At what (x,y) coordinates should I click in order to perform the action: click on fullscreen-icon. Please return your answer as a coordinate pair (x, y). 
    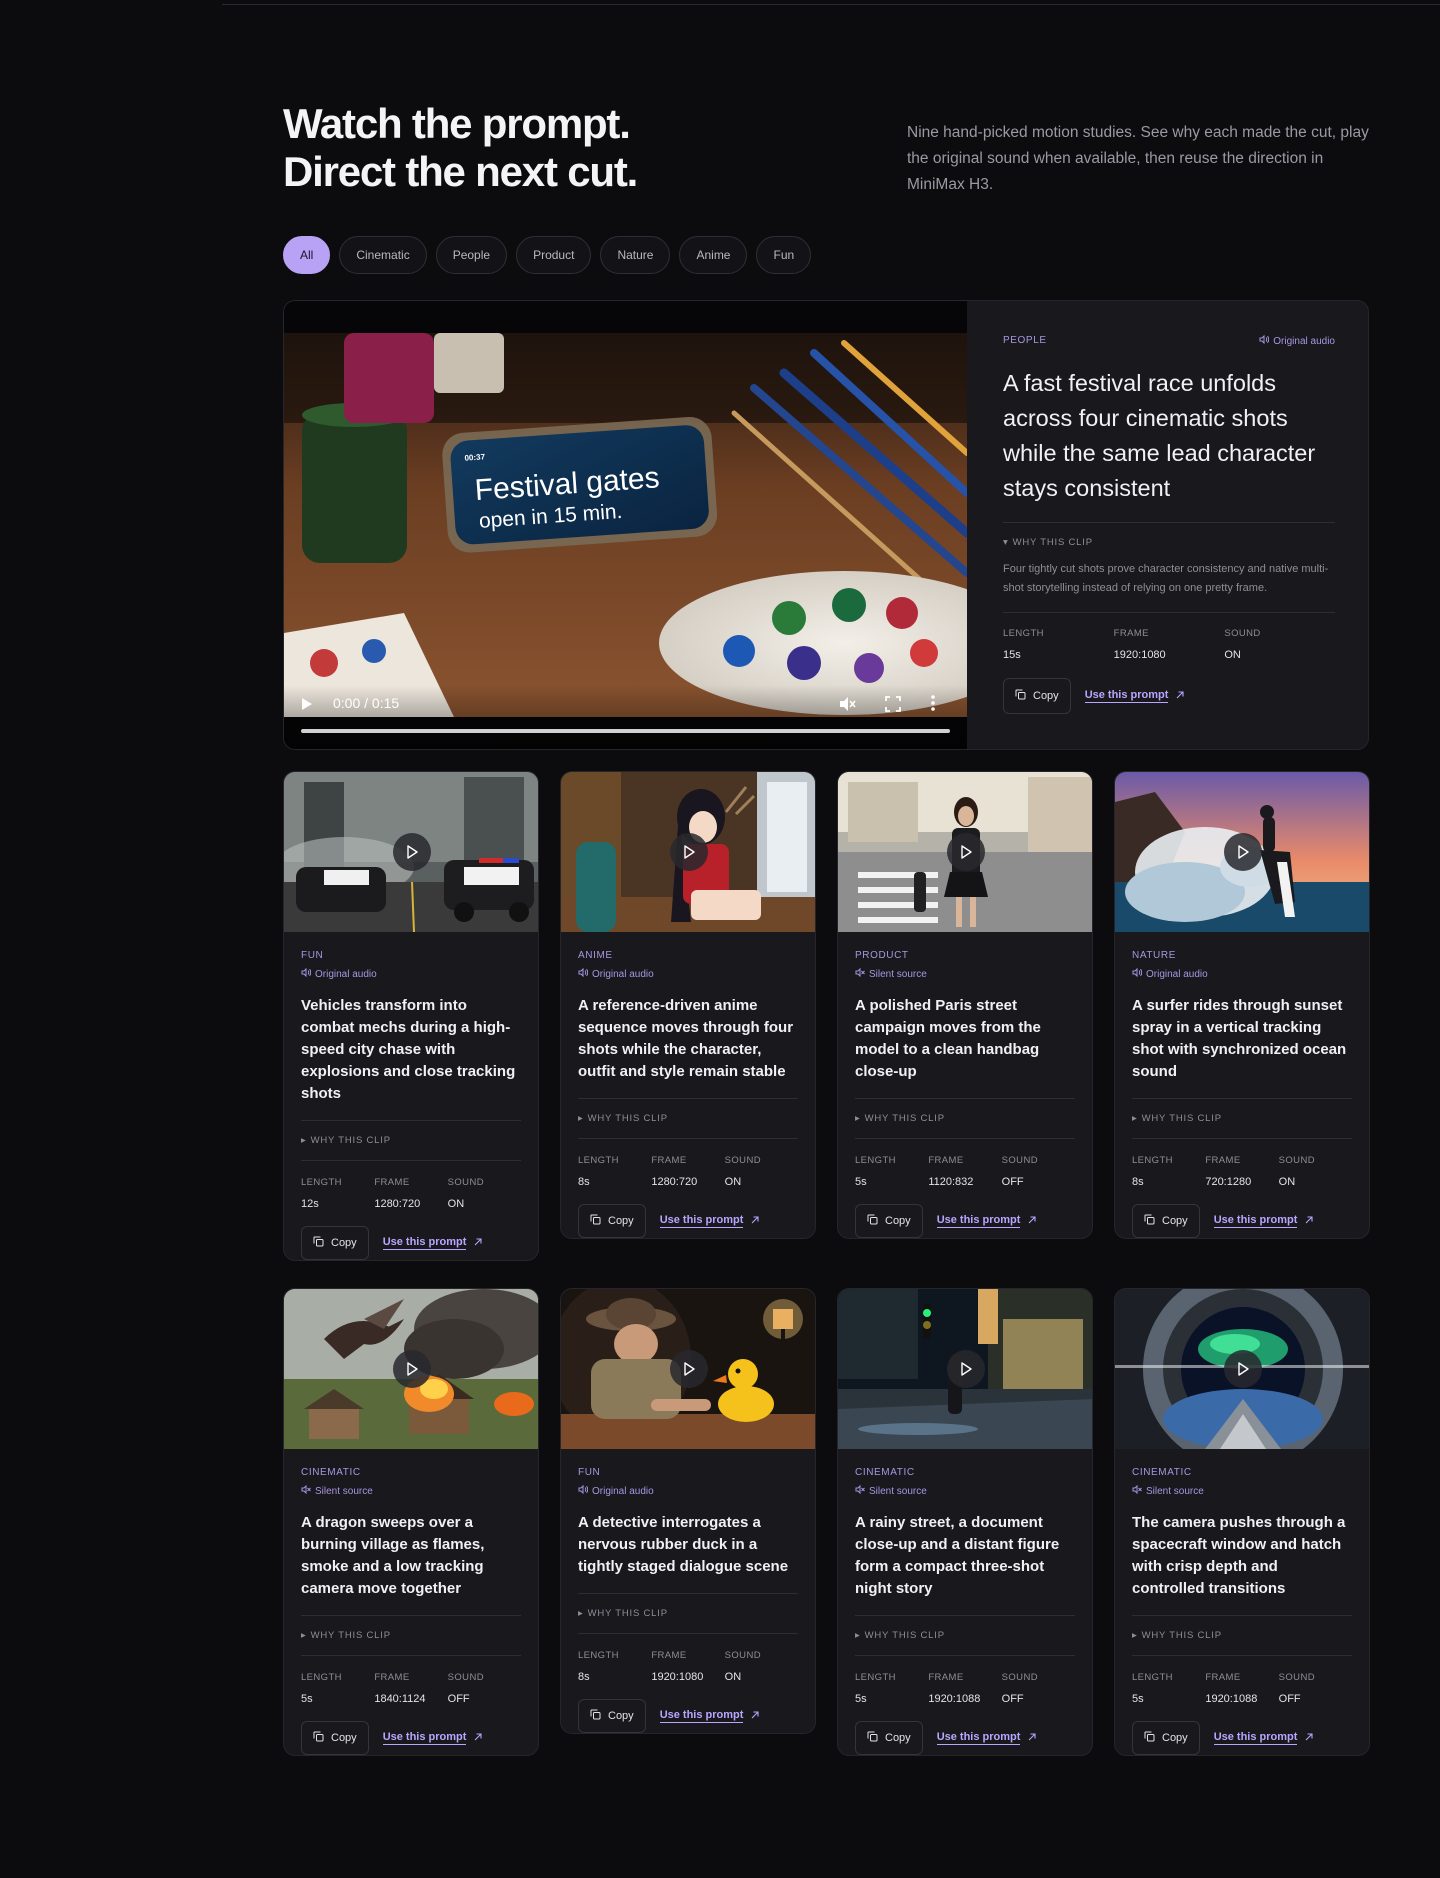
    Looking at the image, I should click on (893, 705).